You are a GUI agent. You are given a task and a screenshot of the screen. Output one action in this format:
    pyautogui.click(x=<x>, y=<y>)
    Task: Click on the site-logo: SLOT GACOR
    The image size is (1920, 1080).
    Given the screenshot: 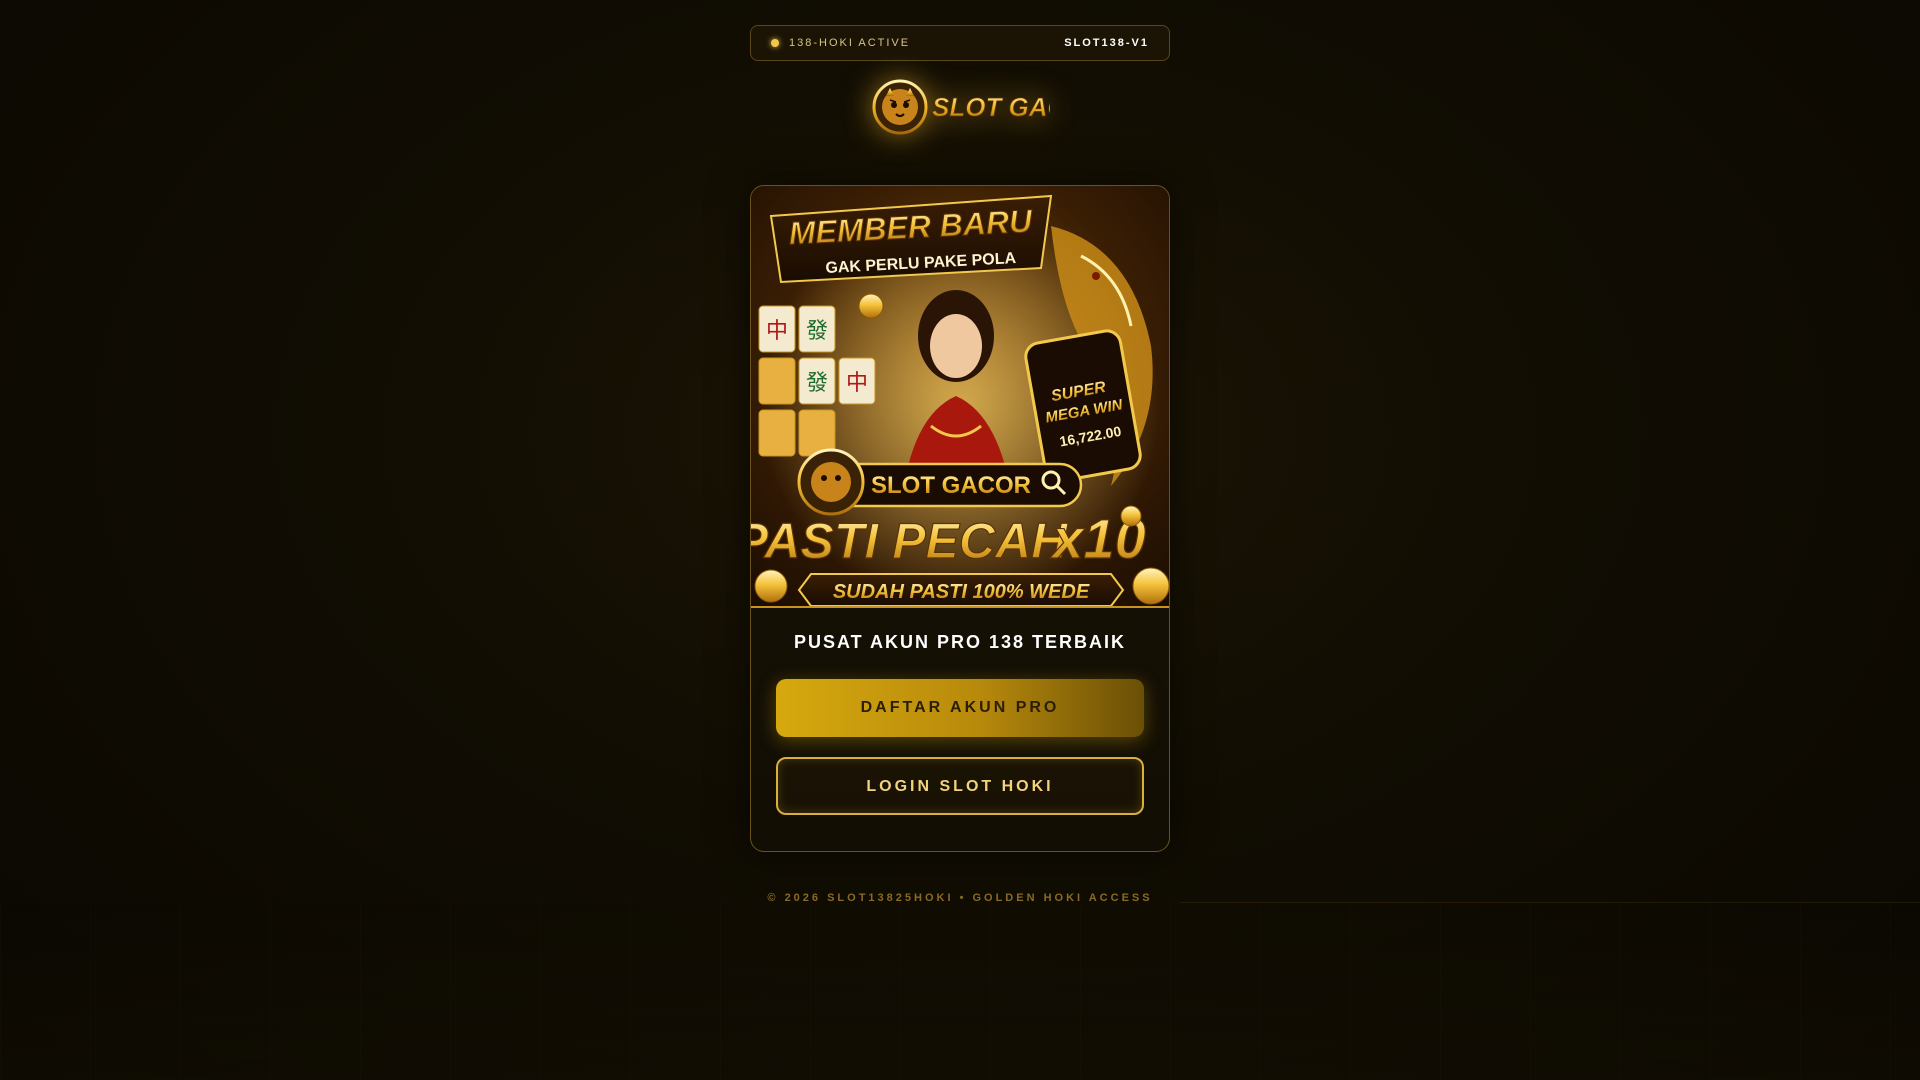 What is the action you would take?
    pyautogui.click(x=960, y=107)
    